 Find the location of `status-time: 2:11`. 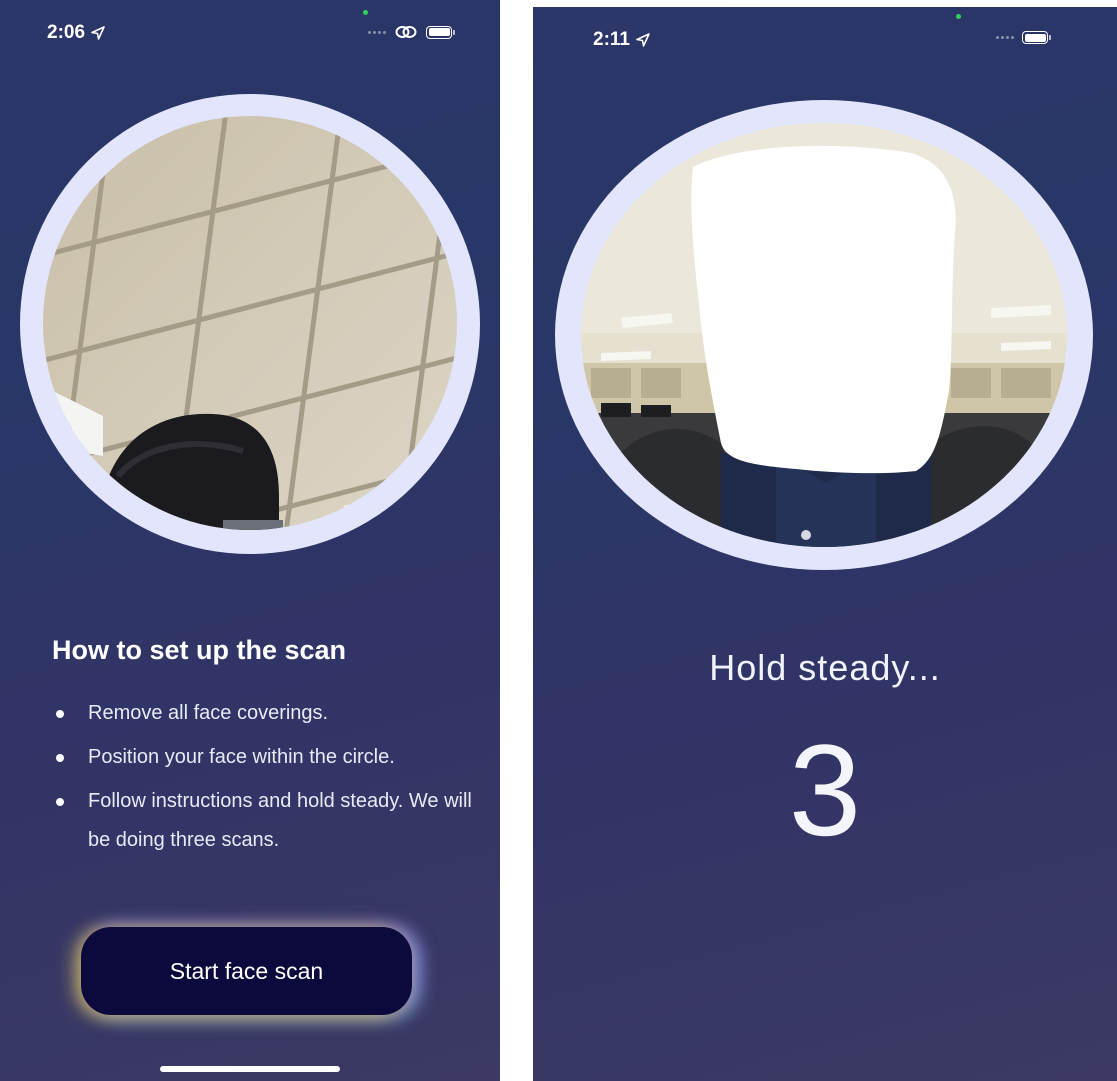

status-time: 2:11 is located at coordinates (621, 40).